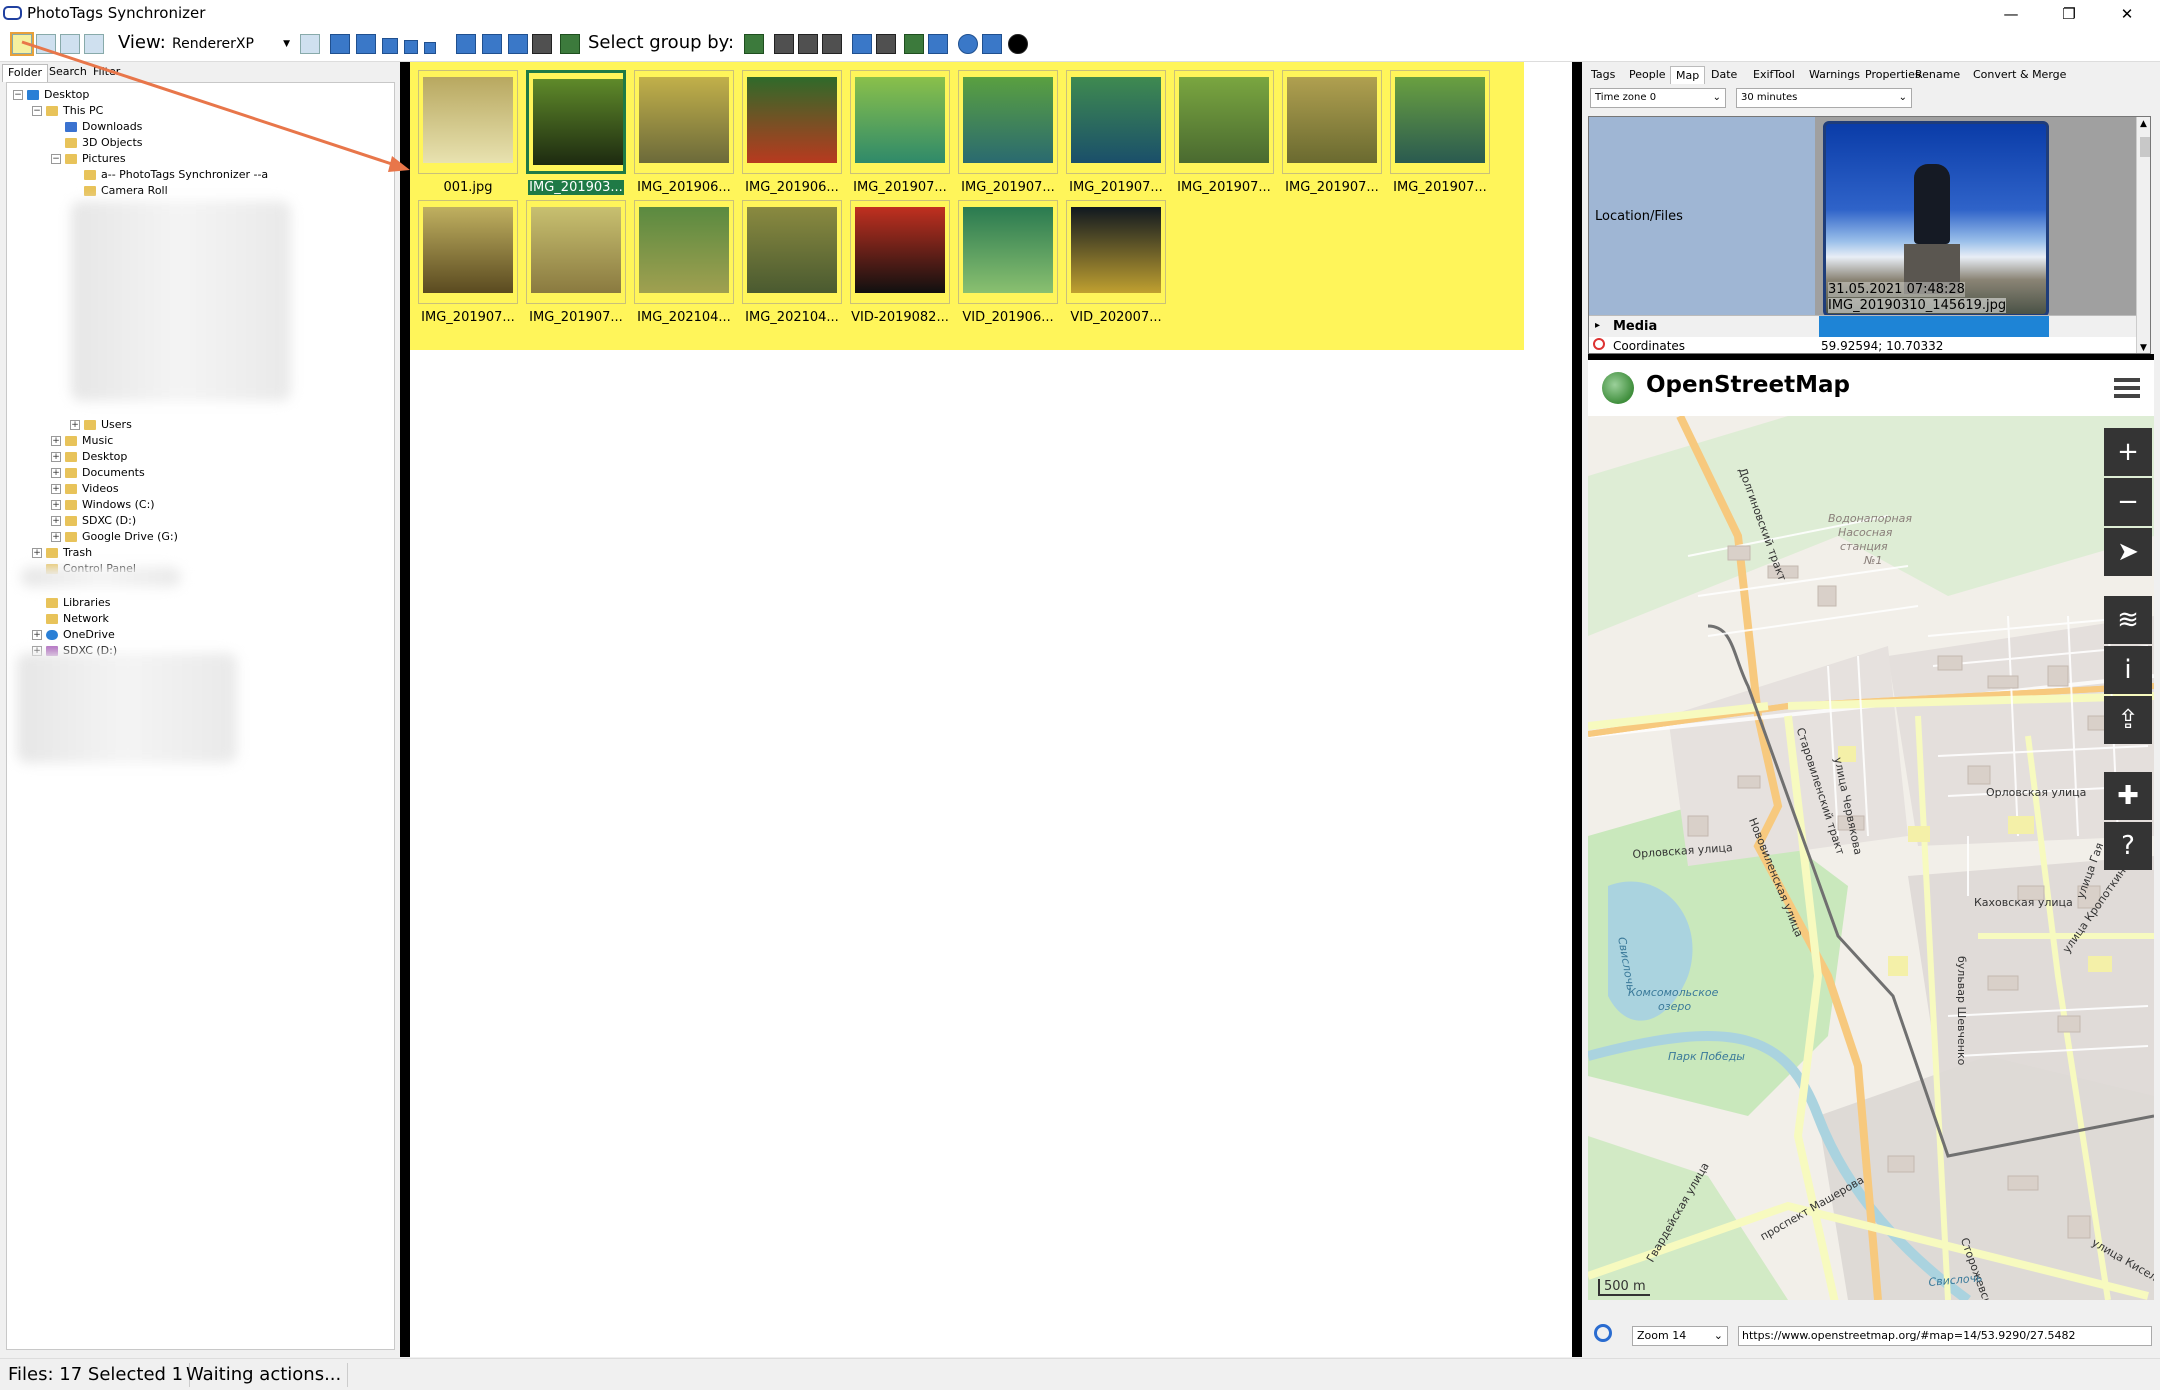  What do you see at coordinates (101, 424) in the screenshot?
I see `tree-node: + Users` at bounding box center [101, 424].